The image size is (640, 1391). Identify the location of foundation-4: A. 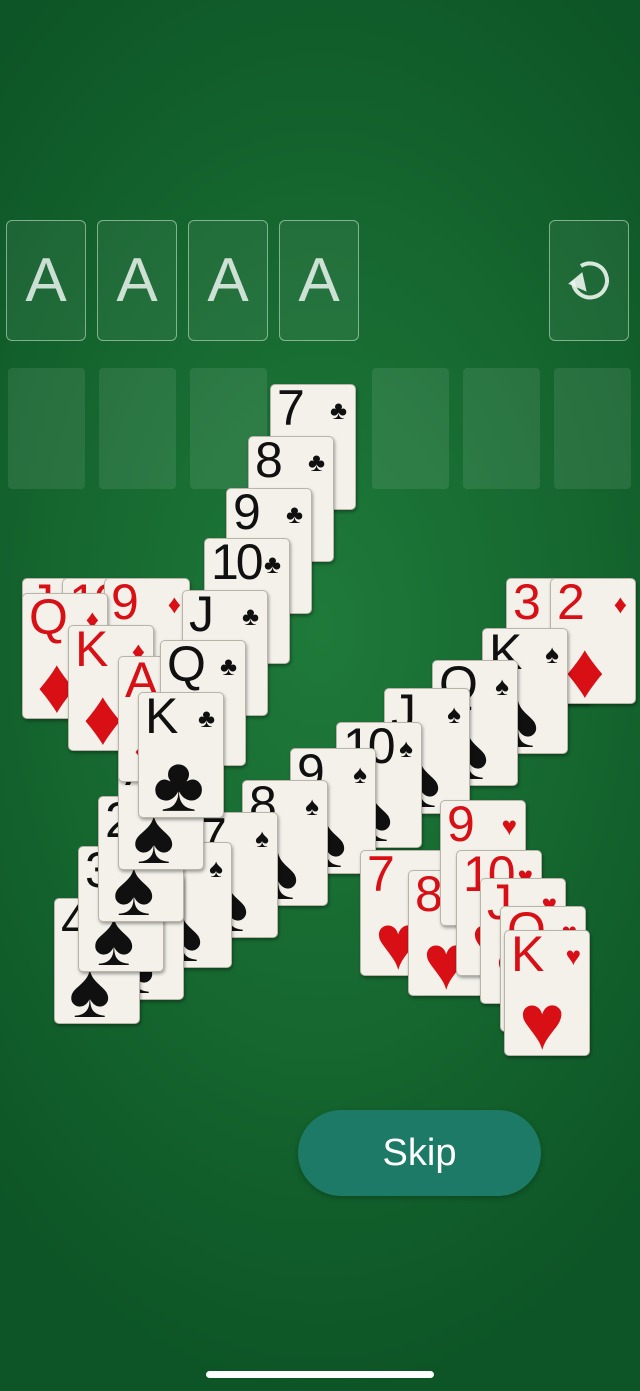
(319, 280).